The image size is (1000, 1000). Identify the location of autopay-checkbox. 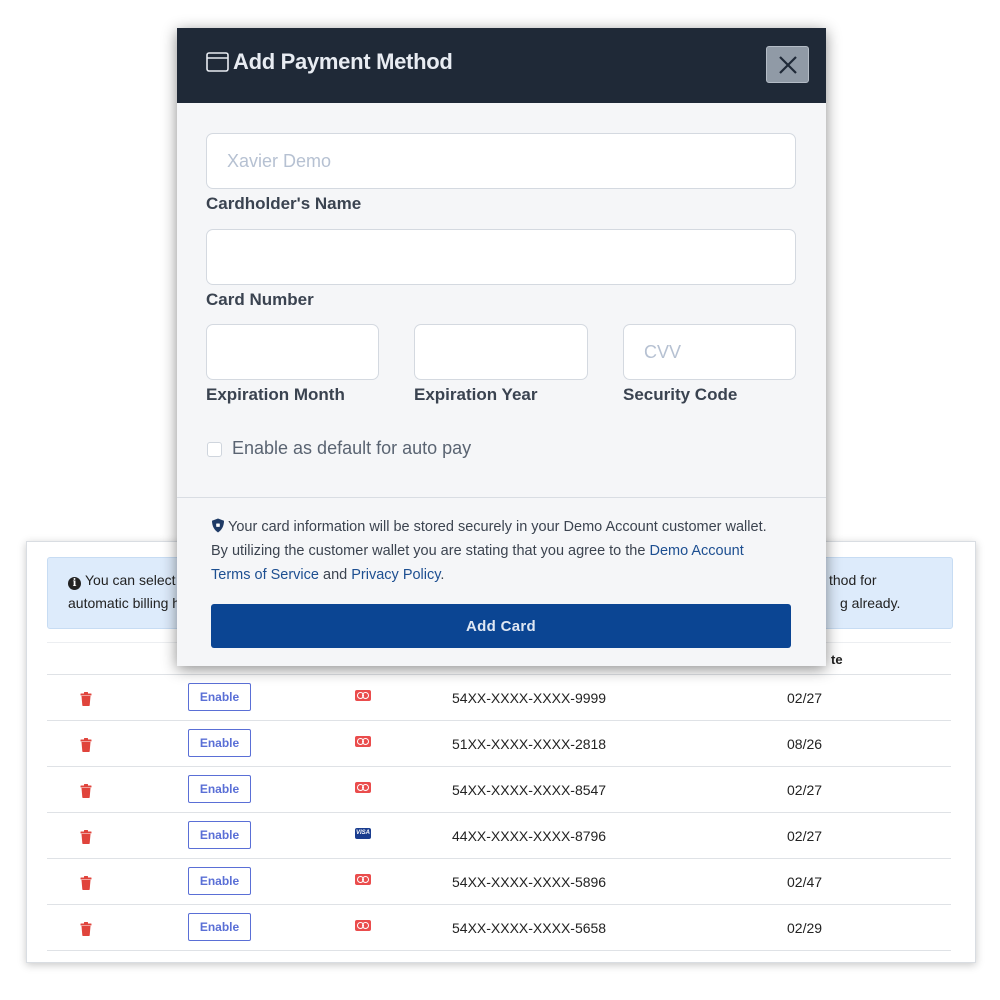
(214, 449).